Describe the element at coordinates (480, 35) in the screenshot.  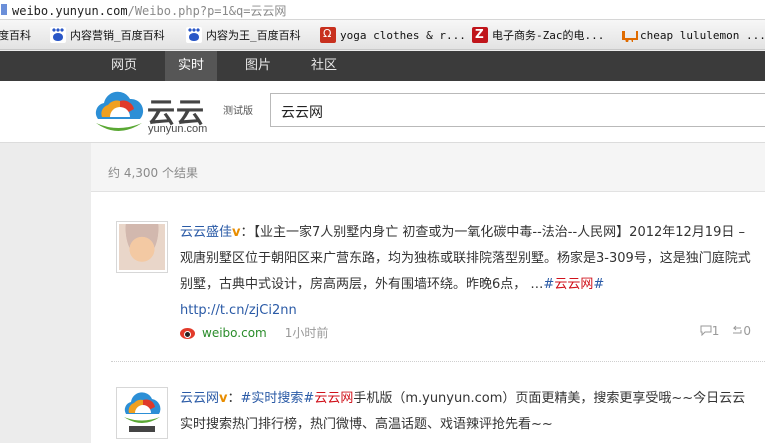
I see `z-icon` at that location.